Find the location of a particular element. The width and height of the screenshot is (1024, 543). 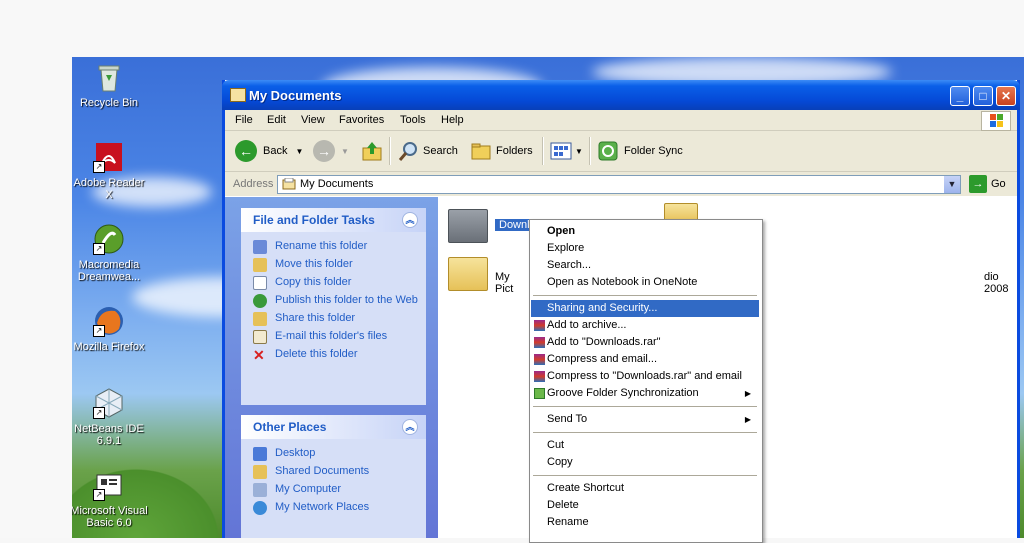

search-button: Search is located at coordinates (427, 151).